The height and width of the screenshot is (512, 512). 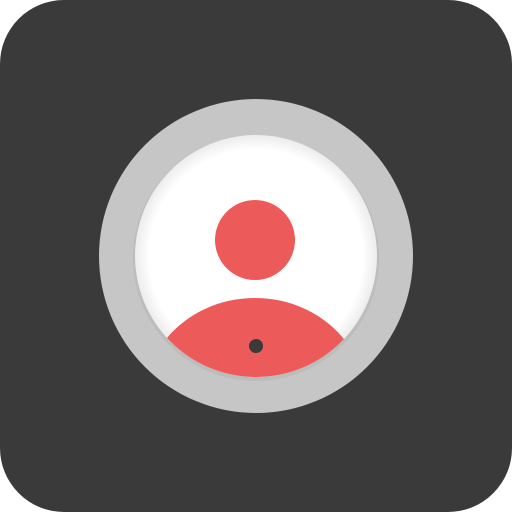 What do you see at coordinates (256, 346) in the screenshot?
I see `avatar-dot` at bounding box center [256, 346].